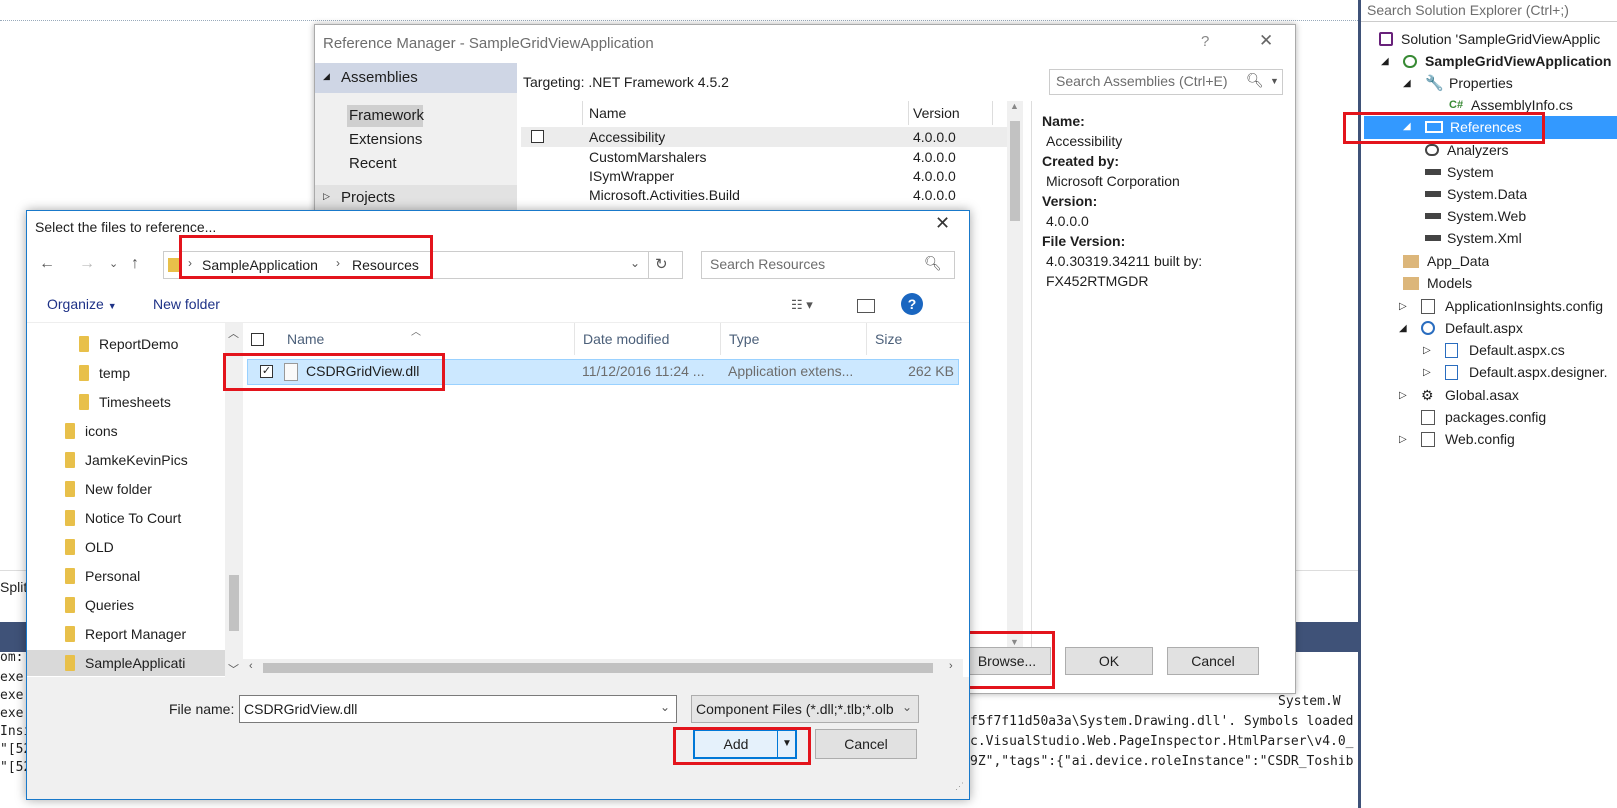 This screenshot has width=1617, height=808. Describe the element at coordinates (1070, 201) in the screenshot. I see `detail-label: Version:` at that location.